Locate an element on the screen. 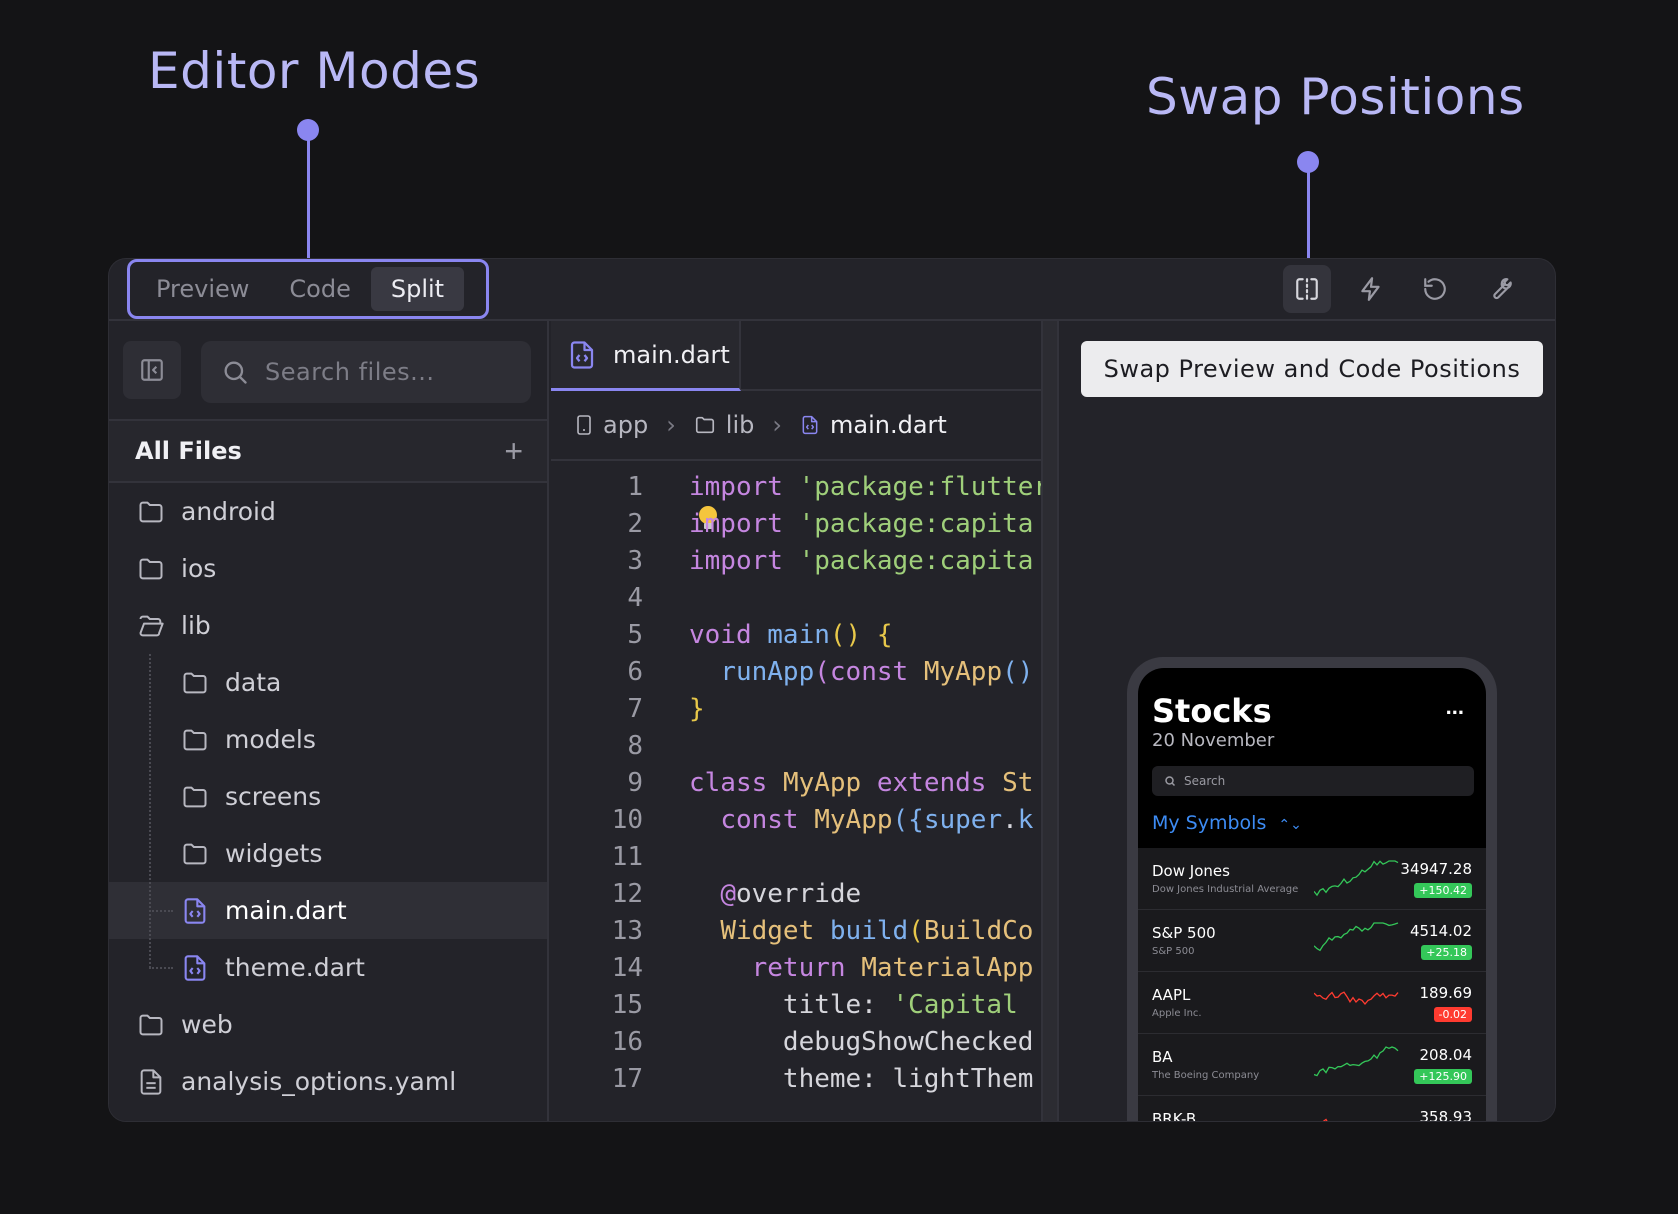 Image resolution: width=1678 pixels, height=1214 pixels. tree-item-label: lib is located at coordinates (196, 625).